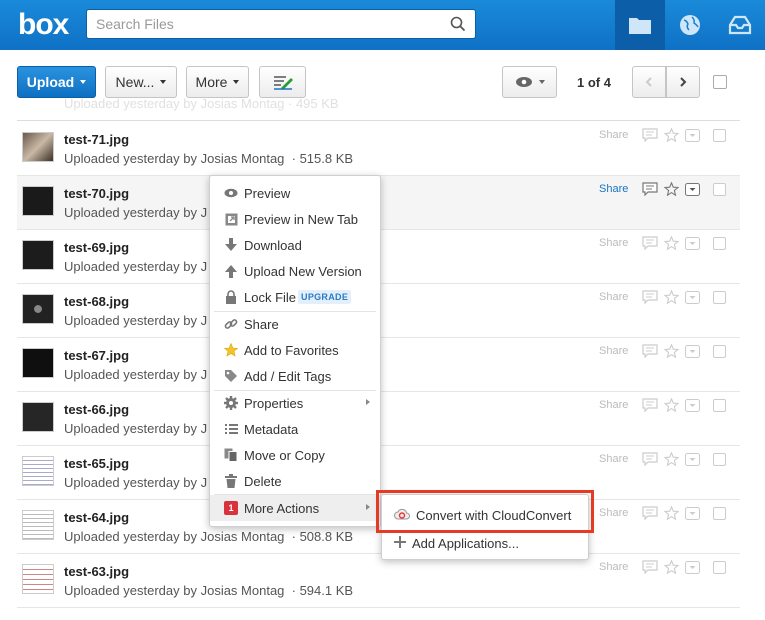  Describe the element at coordinates (325, 297) in the screenshot. I see `upgrade-badge: UPGRADE` at that location.